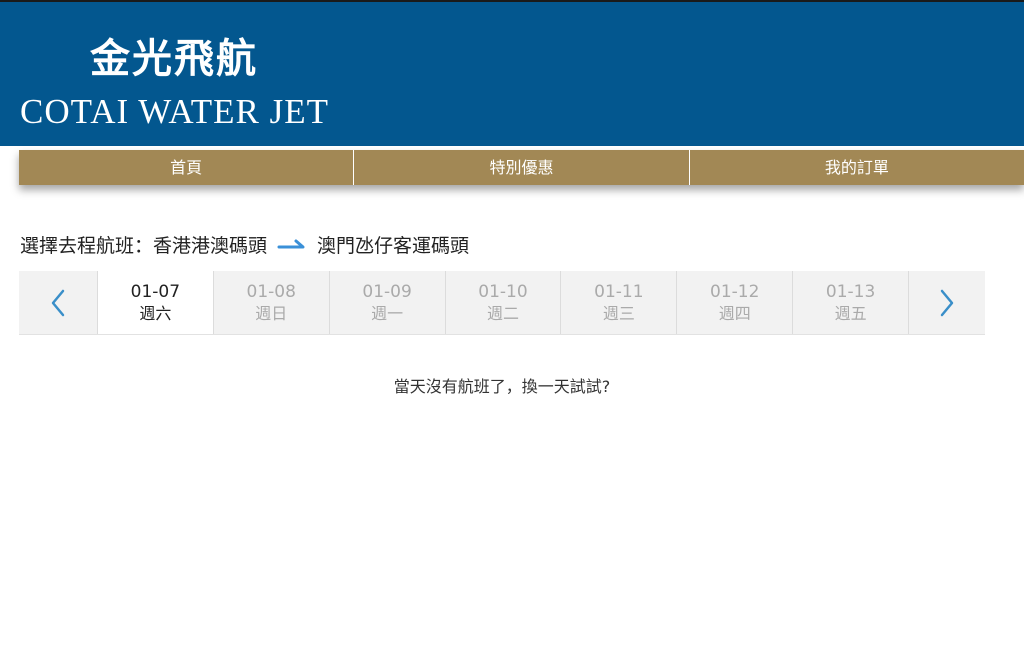 The width and height of the screenshot is (1024, 664). I want to click on logo-chinese: 金光飛航, so click(174, 55).